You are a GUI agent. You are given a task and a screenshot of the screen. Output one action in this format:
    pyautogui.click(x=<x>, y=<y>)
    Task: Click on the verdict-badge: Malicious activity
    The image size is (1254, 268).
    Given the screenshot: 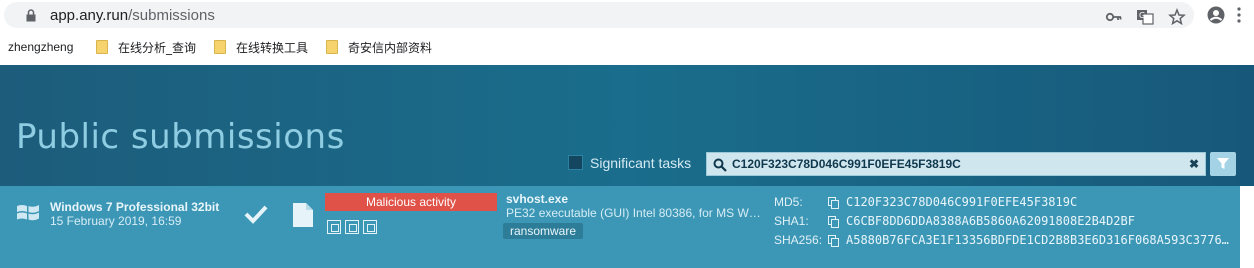 What is the action you would take?
    pyautogui.click(x=411, y=202)
    